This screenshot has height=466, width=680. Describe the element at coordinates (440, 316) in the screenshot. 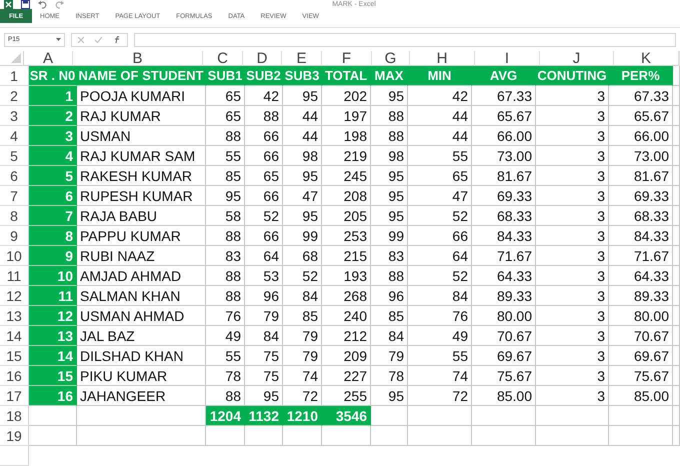

I see `table-cell: 76` at that location.